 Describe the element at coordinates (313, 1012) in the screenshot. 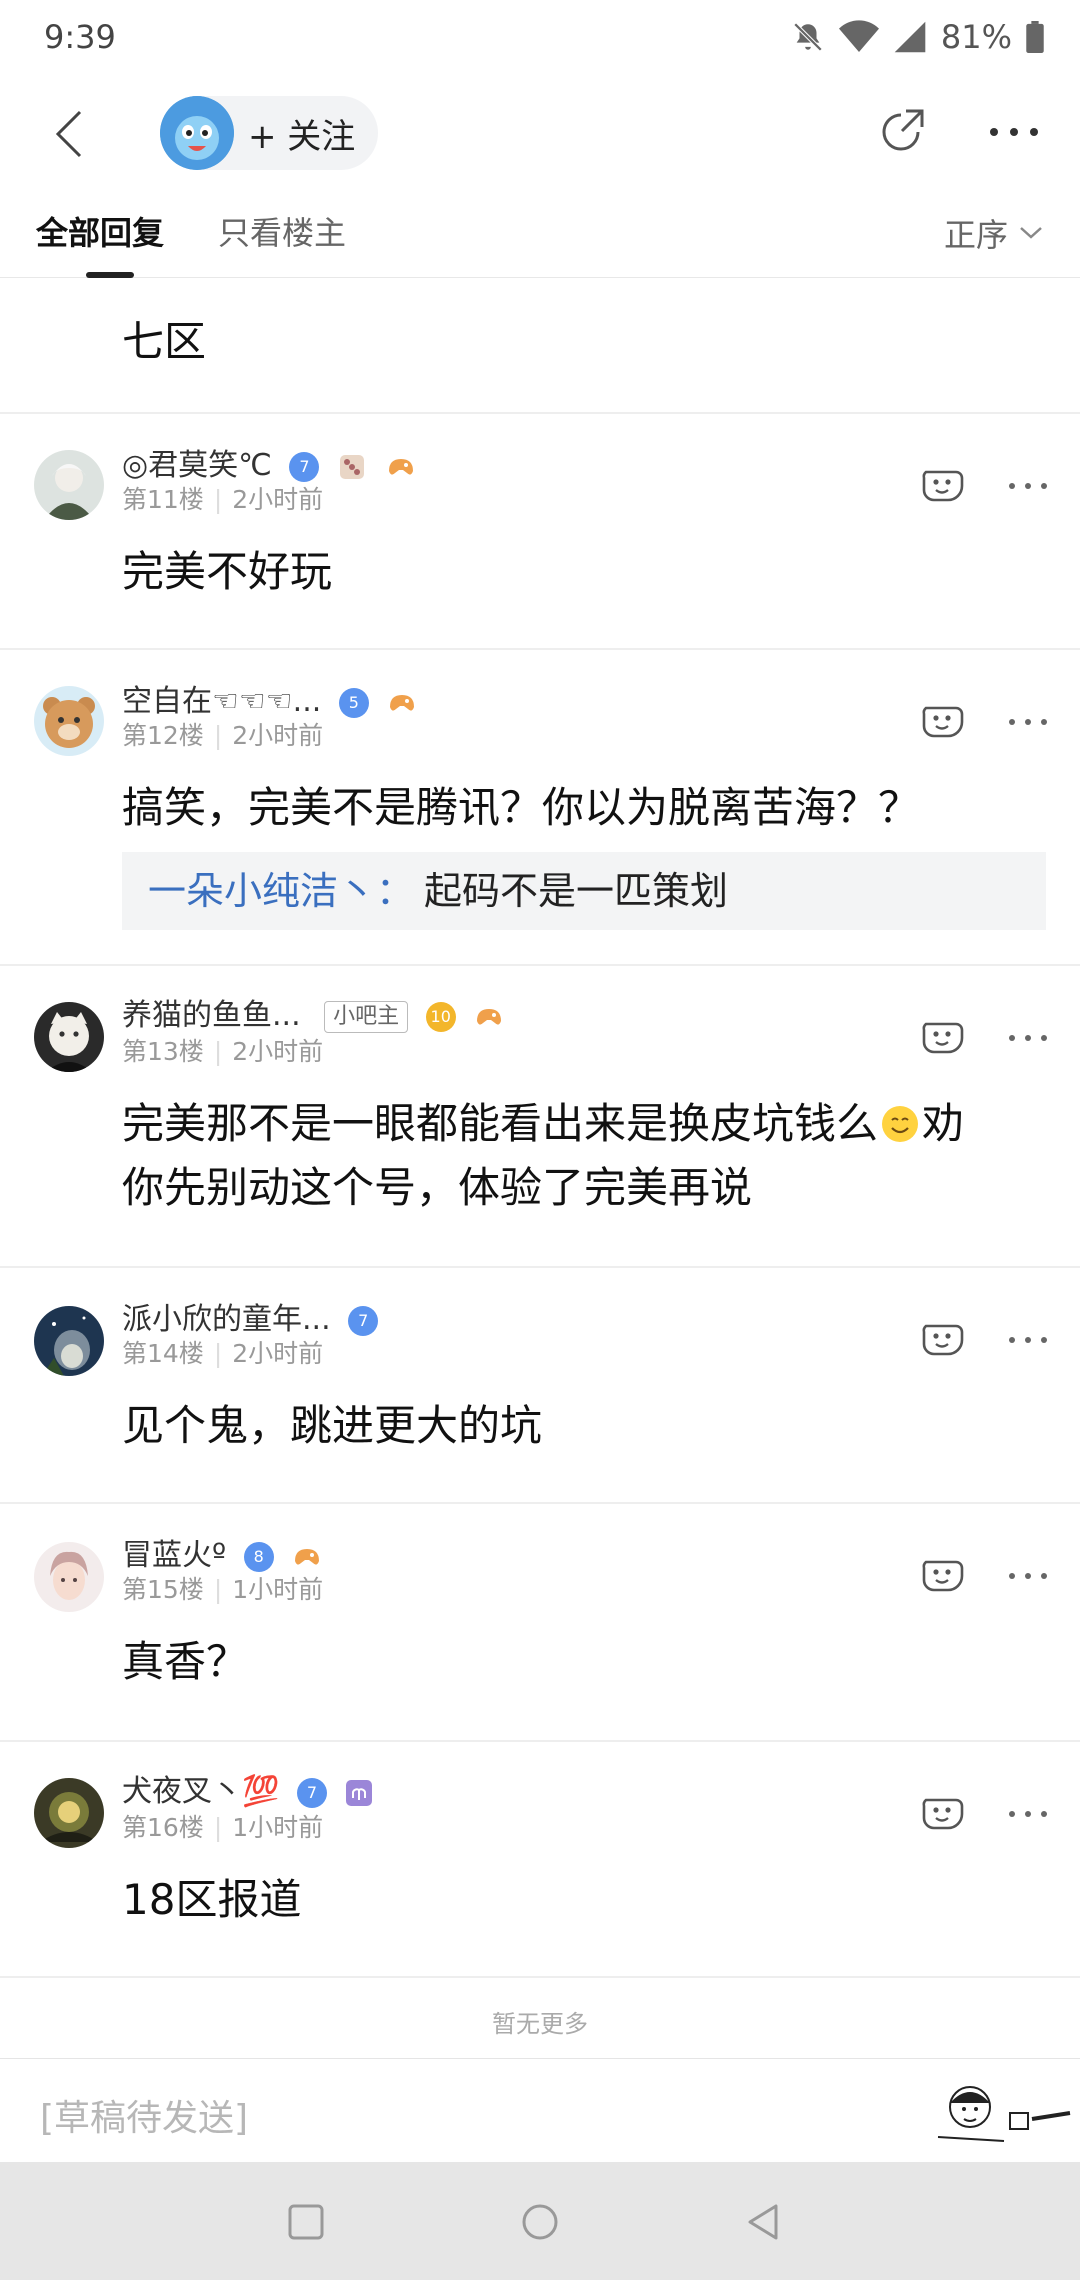

I see `username-row: 养猫的鱼鱼... 小吧主 10` at that location.